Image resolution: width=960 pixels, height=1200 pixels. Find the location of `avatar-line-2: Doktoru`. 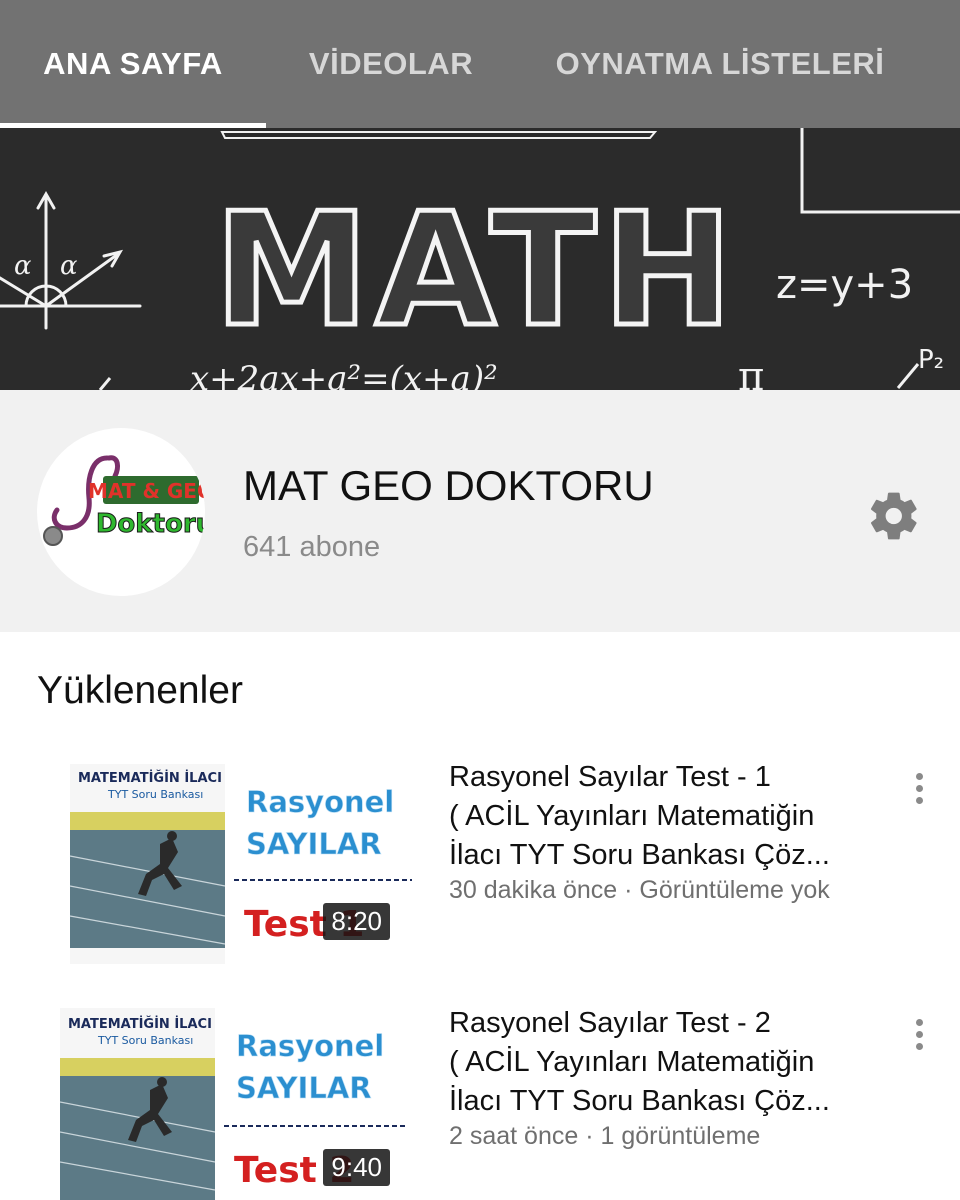

avatar-line-2: Doktoru is located at coordinates (150, 524).